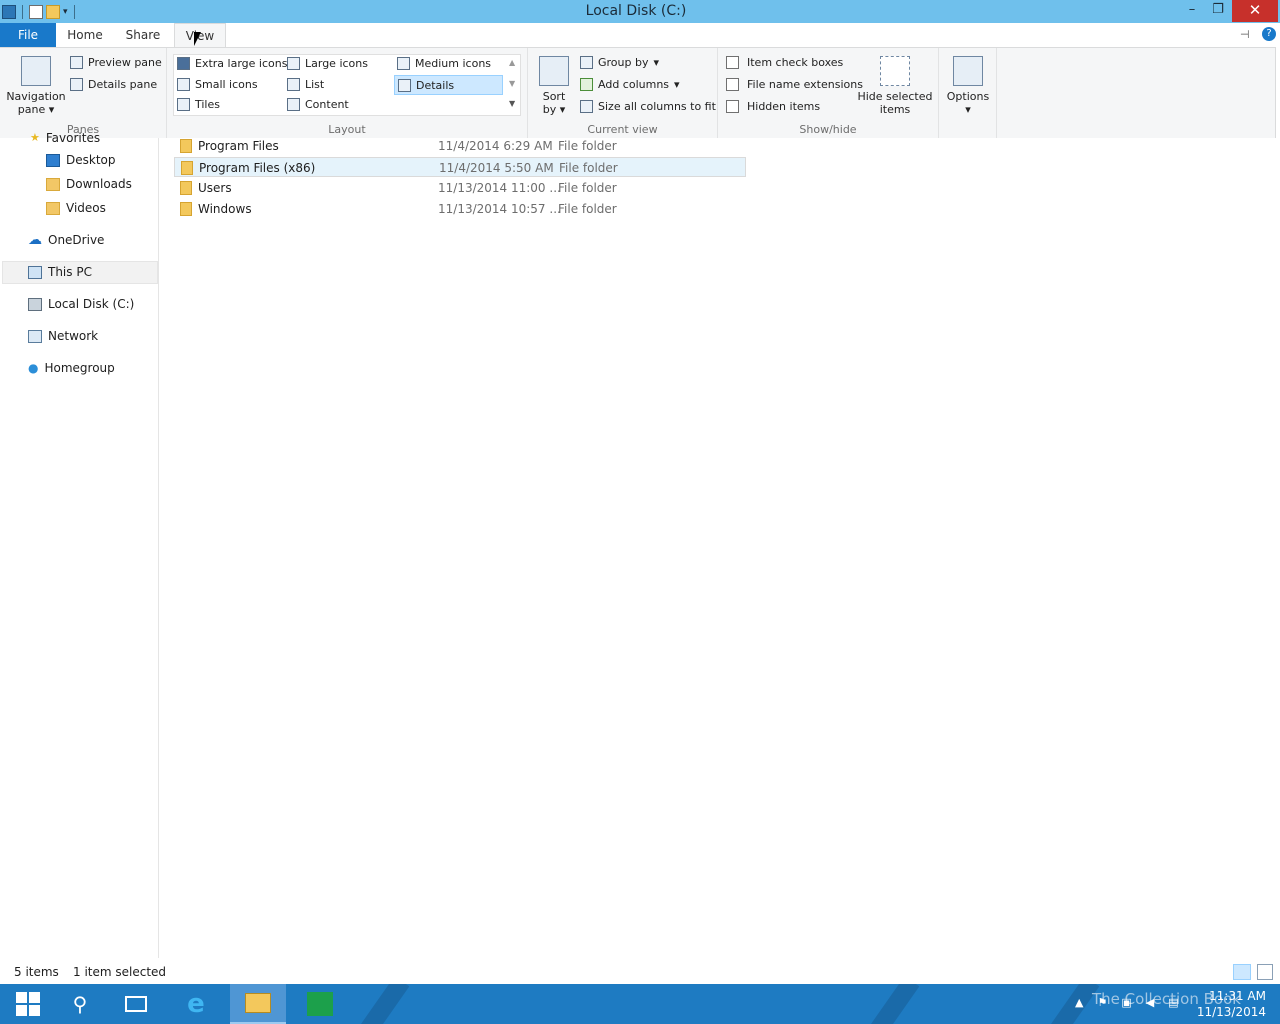  What do you see at coordinates (28, 35) in the screenshot?
I see `tab-file: File` at bounding box center [28, 35].